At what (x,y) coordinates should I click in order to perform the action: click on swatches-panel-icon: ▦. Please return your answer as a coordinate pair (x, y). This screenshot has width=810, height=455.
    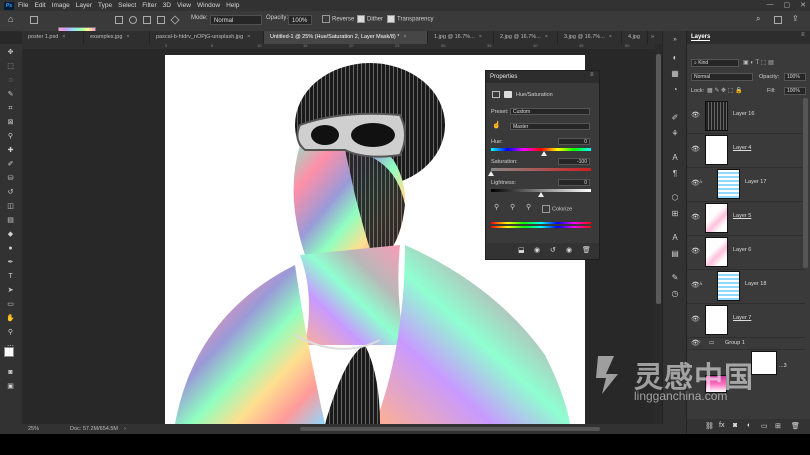
    Looking at the image, I should click on (675, 74).